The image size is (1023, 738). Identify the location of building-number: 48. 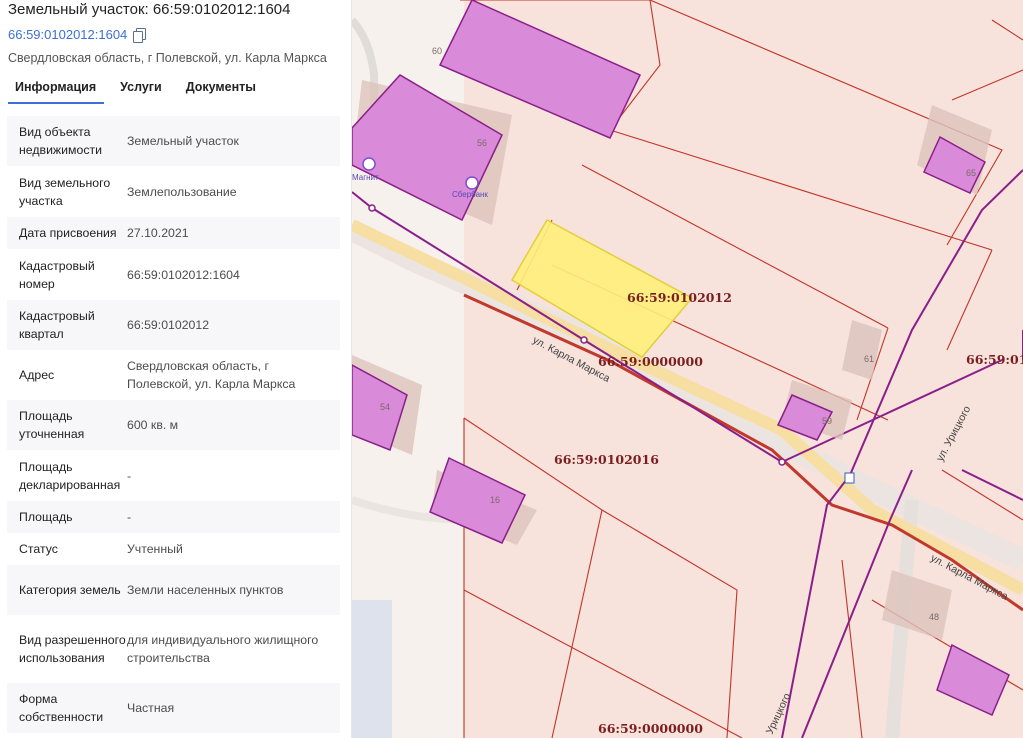
(934, 617).